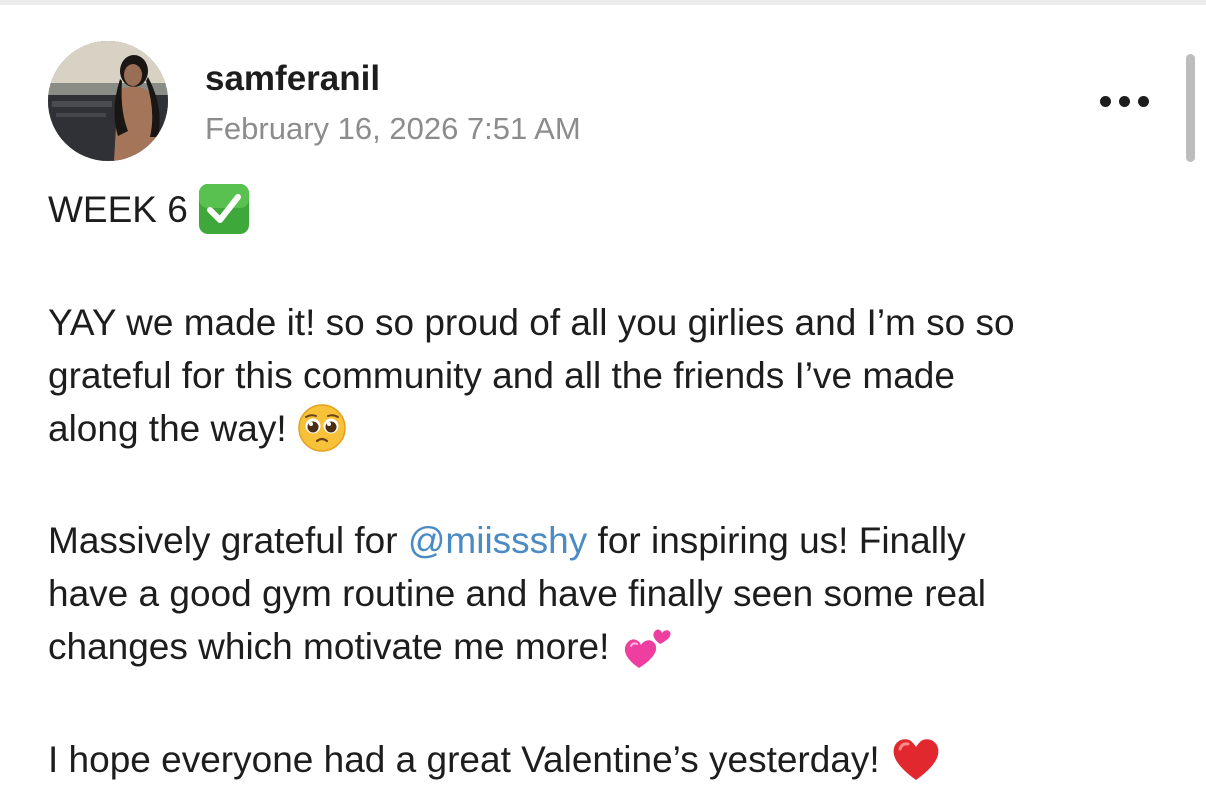 The width and height of the screenshot is (1206, 803). I want to click on more-options-button, so click(1124, 101).